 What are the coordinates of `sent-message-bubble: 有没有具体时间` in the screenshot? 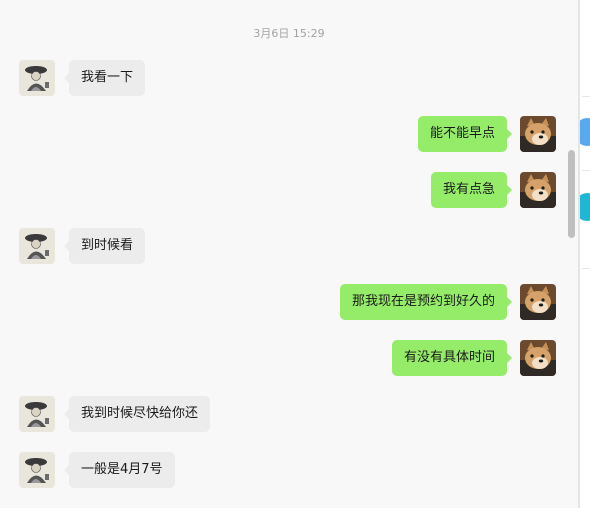 It's located at (452, 358).